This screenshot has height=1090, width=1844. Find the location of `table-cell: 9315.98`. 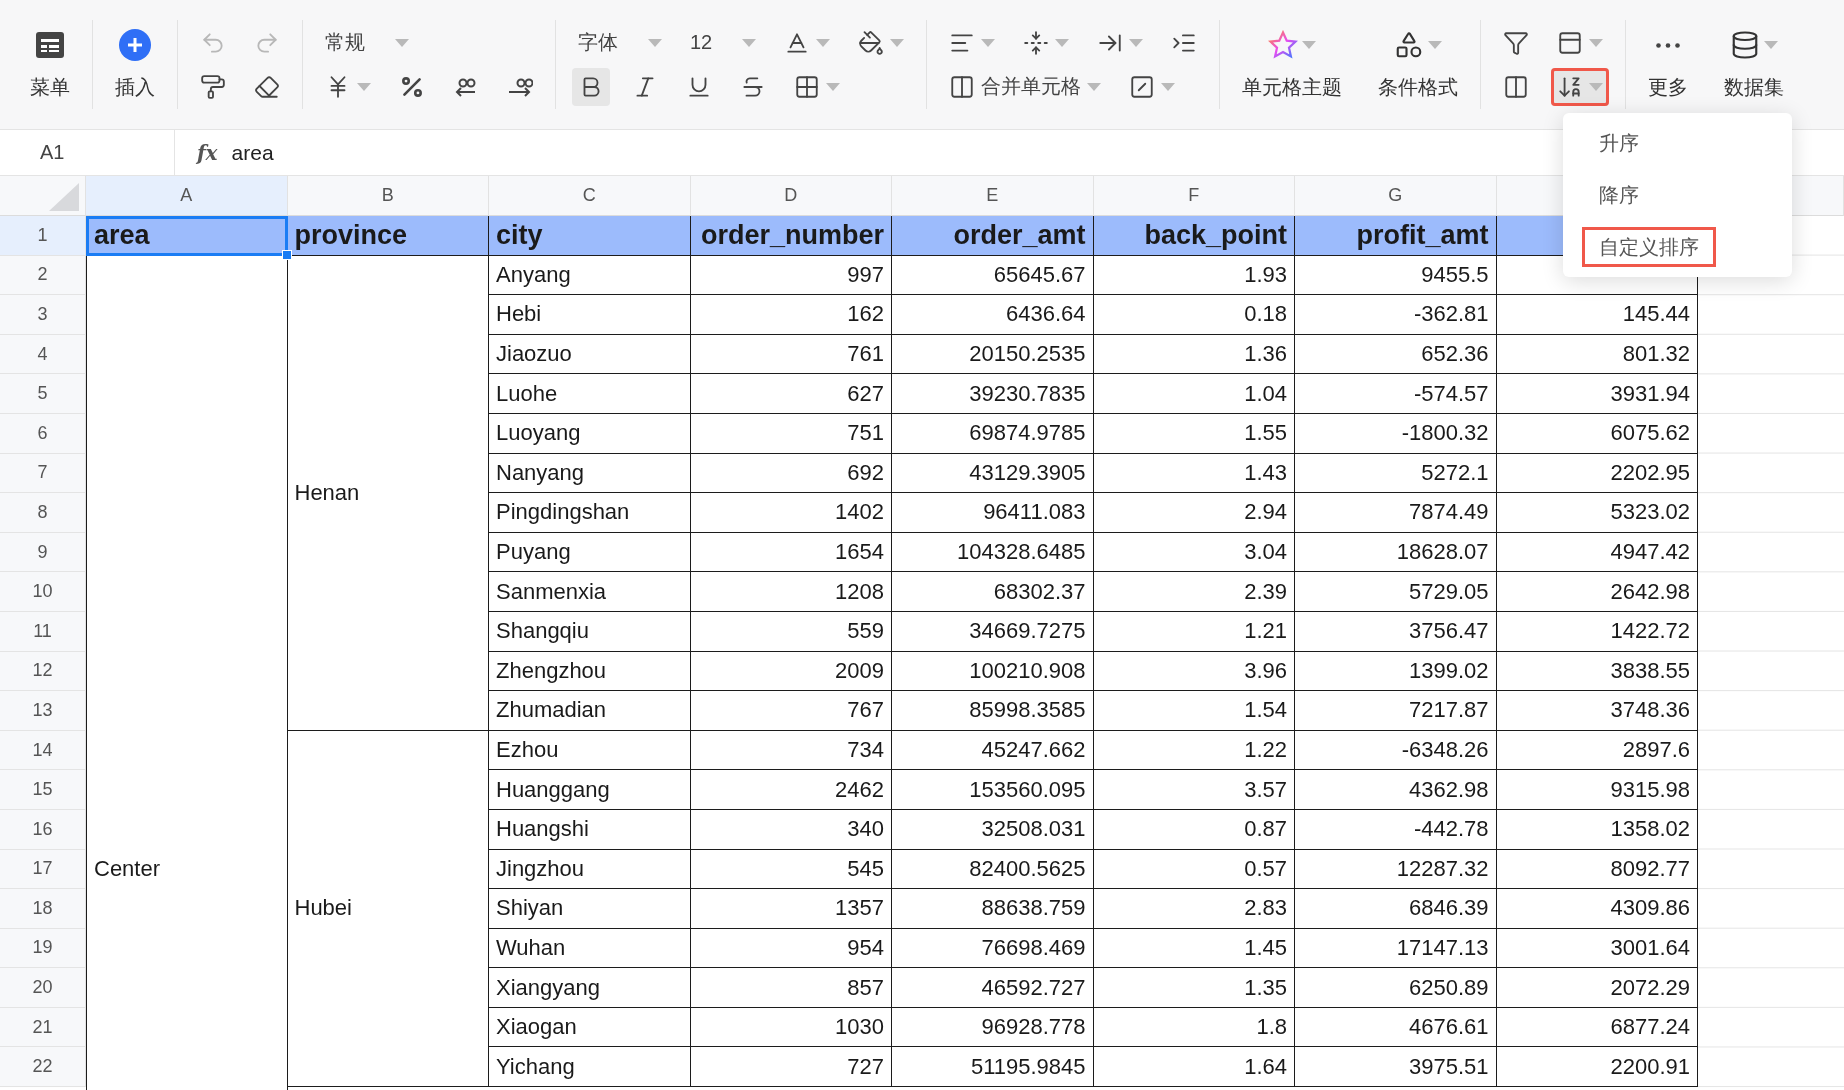

table-cell: 9315.98 is located at coordinates (1597, 790).